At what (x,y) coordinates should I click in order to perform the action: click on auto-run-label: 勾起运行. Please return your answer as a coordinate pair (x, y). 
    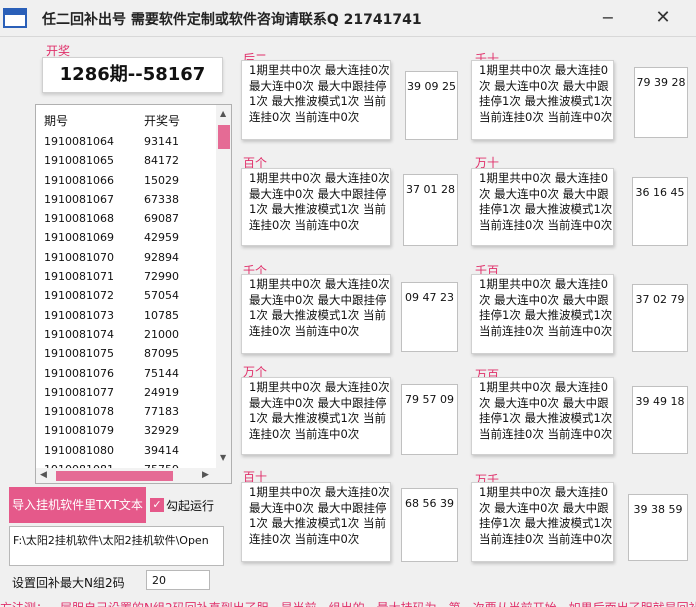
    Looking at the image, I should click on (190, 506).